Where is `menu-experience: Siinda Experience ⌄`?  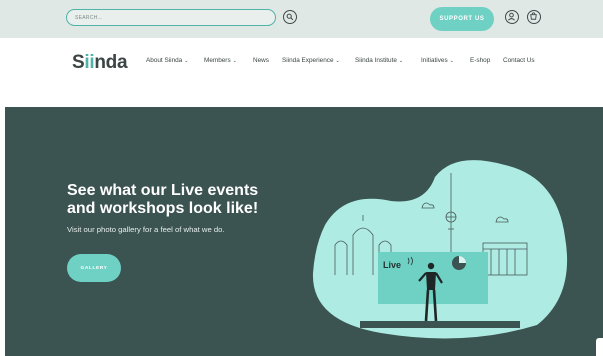 menu-experience: Siinda Experience ⌄ is located at coordinates (311, 60).